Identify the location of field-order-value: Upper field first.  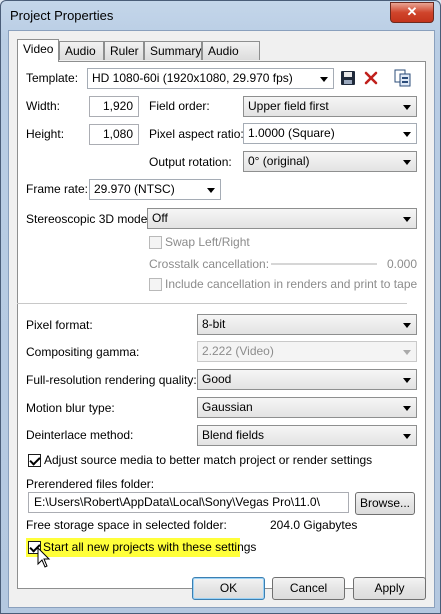
(288, 106).